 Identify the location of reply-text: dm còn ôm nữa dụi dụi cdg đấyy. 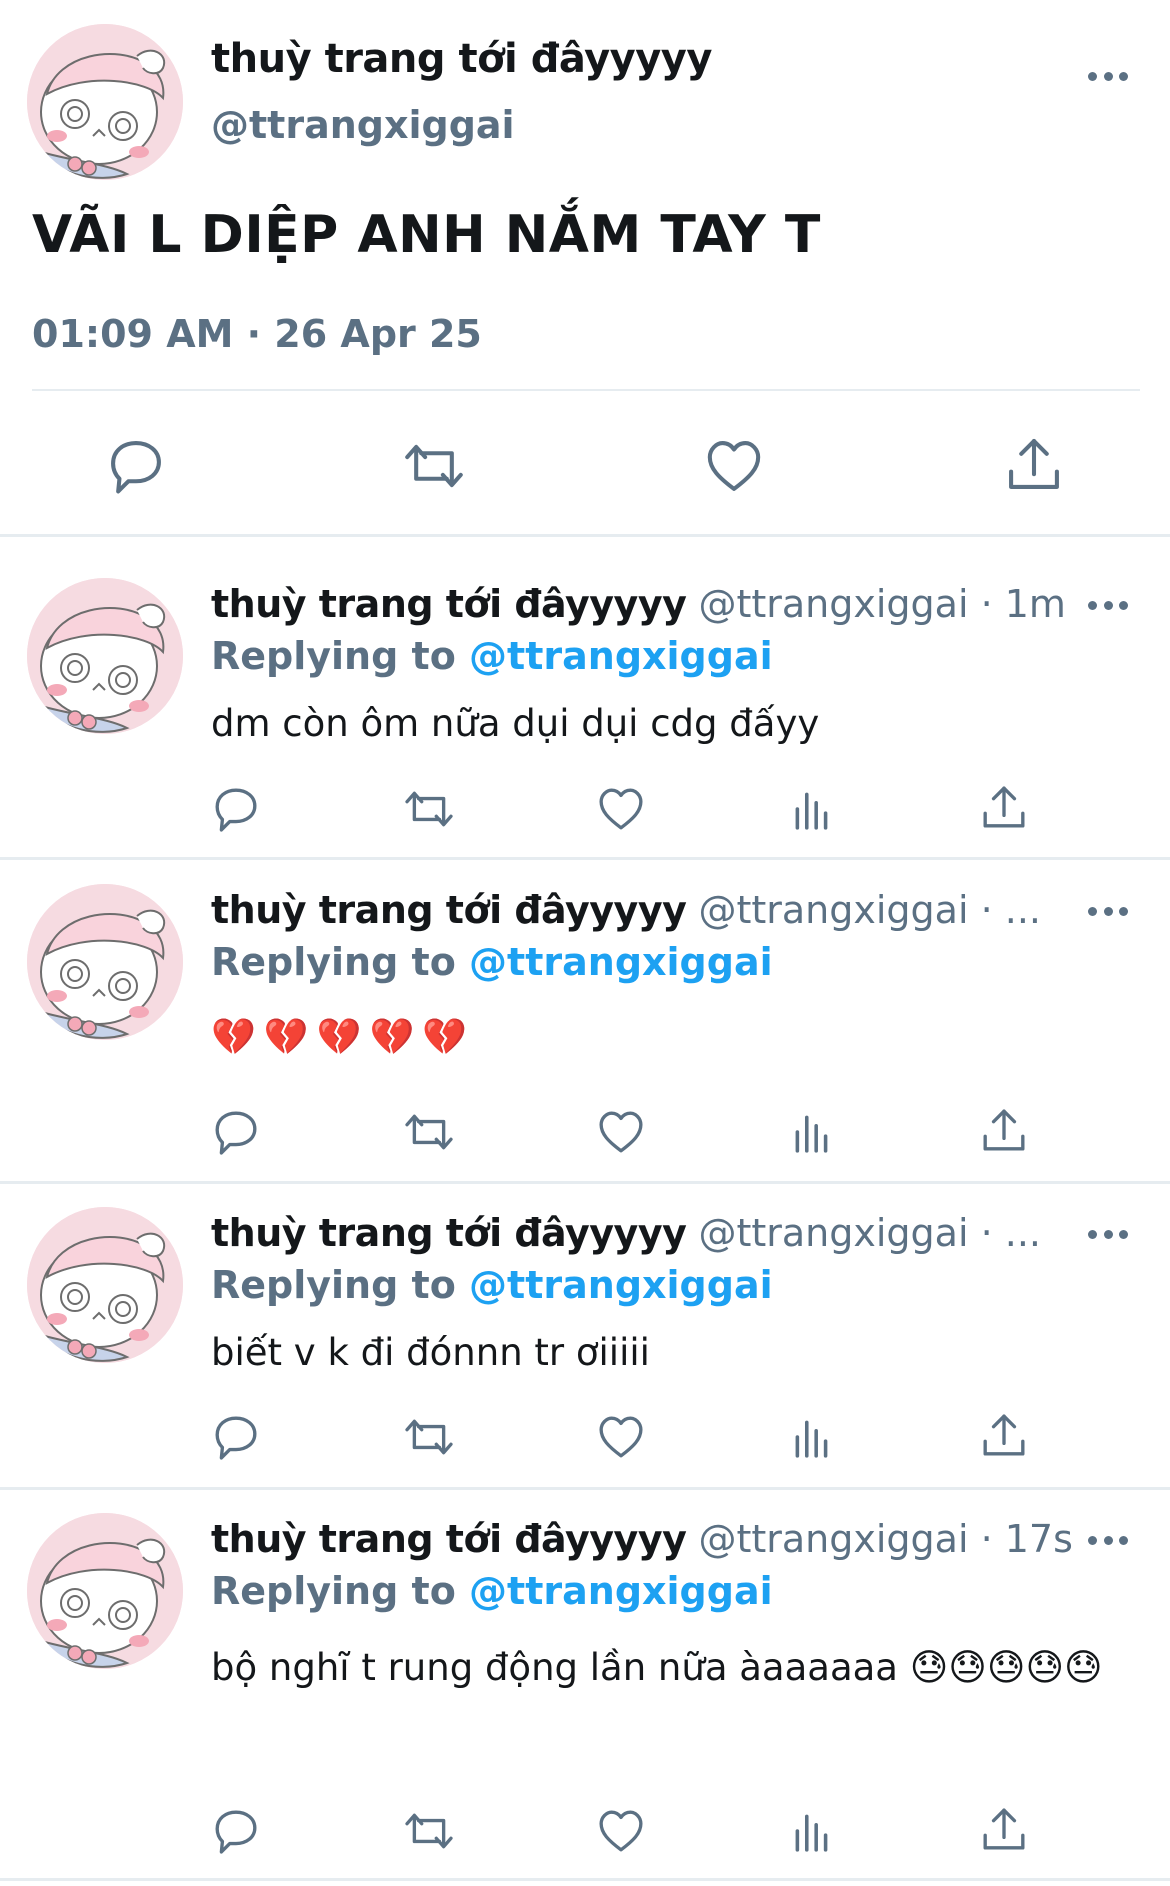
(515, 723).